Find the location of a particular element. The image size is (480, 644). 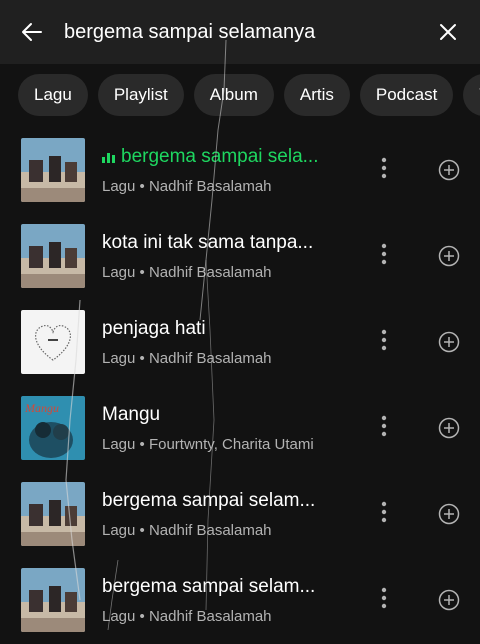

filter-chips: Lagu Playlist Album Artis Podcast V is located at coordinates (240, 96).